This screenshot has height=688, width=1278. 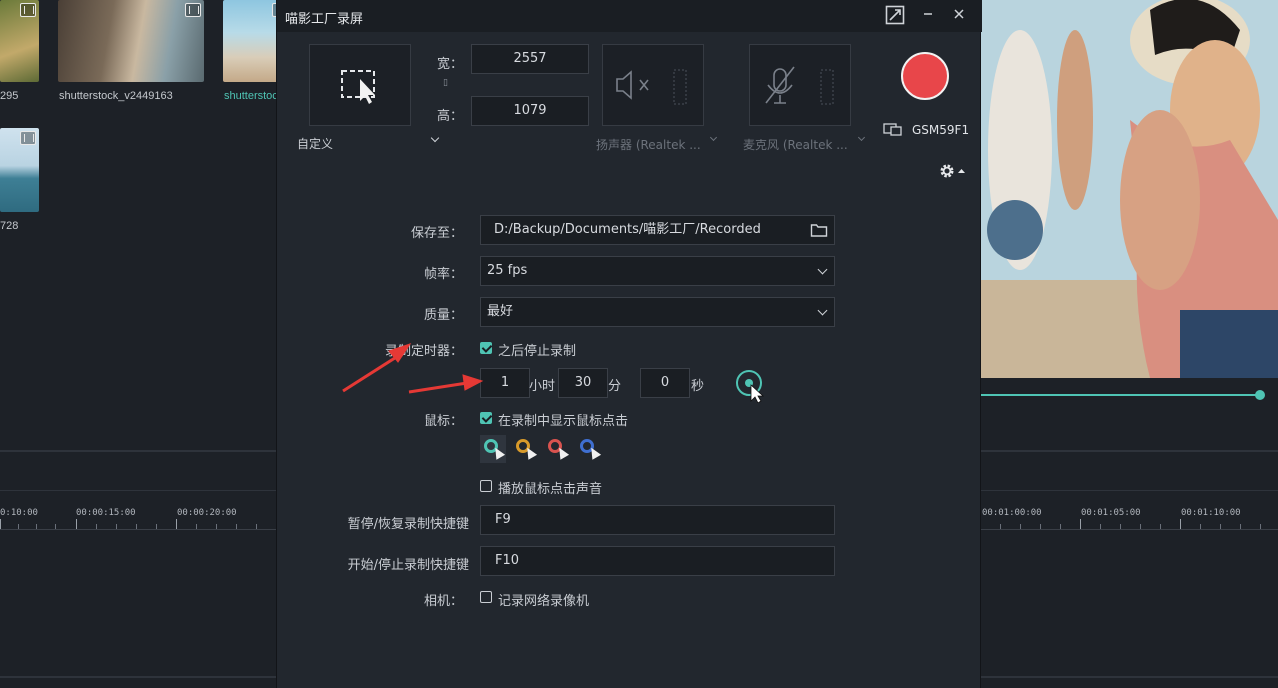 I want to click on annotation-arrows, so click(x=413, y=368).